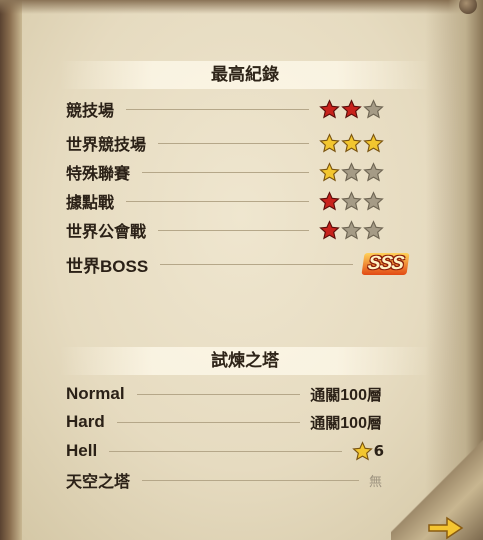 Image resolution: width=483 pixels, height=540 pixels. What do you see at coordinates (385, 264) in the screenshot?
I see `rank-badge: SSS` at bounding box center [385, 264].